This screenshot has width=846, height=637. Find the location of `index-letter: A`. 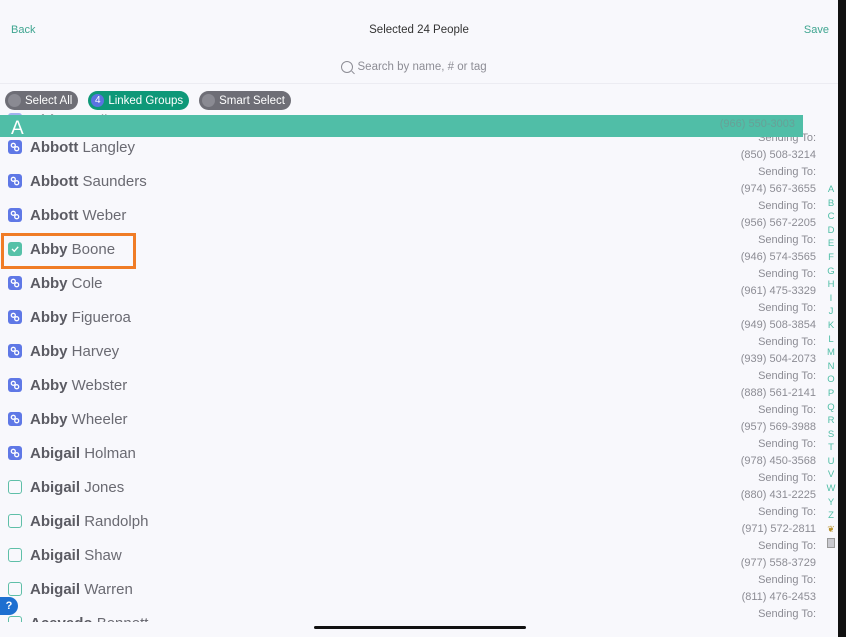

index-letter: A is located at coordinates (831, 190).